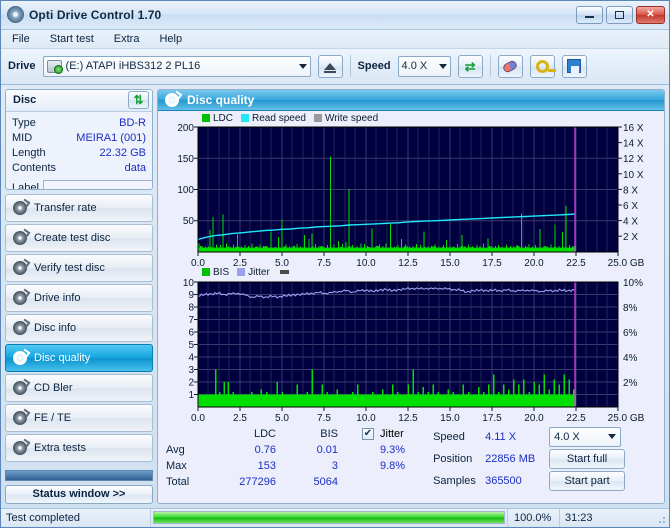  I want to click on sidebar-item-extra-tests: Extra tests, so click(79, 448).